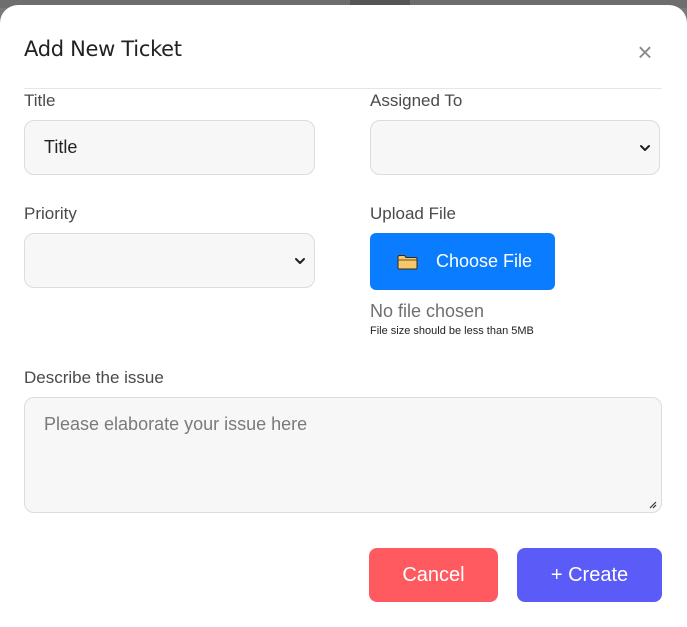 Image resolution: width=687 pixels, height=627 pixels. I want to click on priority-label: Priority, so click(50, 213).